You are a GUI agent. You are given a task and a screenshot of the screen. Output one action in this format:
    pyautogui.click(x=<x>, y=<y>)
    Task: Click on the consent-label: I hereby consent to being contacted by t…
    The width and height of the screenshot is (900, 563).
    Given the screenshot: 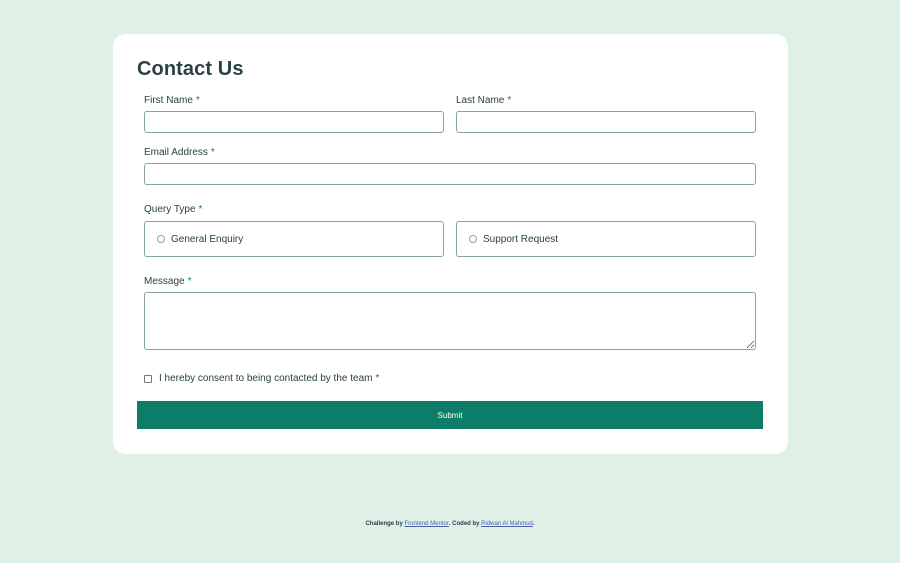 What is the action you would take?
    pyautogui.click(x=269, y=378)
    